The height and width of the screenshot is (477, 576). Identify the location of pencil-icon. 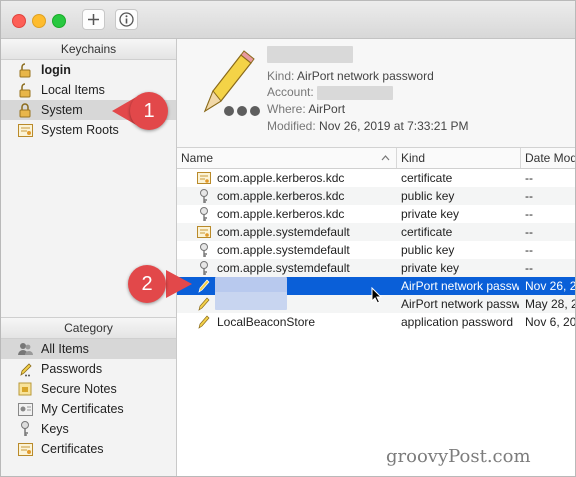
(25, 369).